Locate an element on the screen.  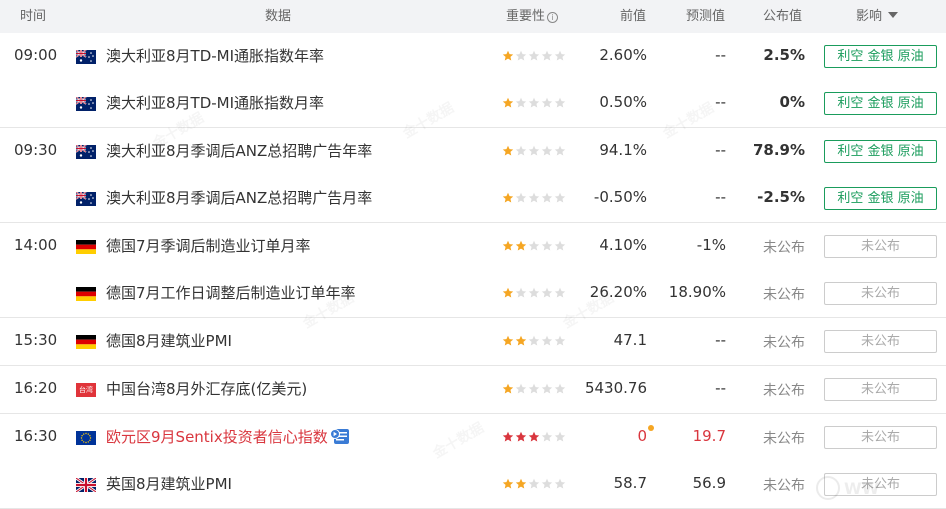
event-name: 欧元区9月Sentix投资者信心指数 is located at coordinates (228, 436).